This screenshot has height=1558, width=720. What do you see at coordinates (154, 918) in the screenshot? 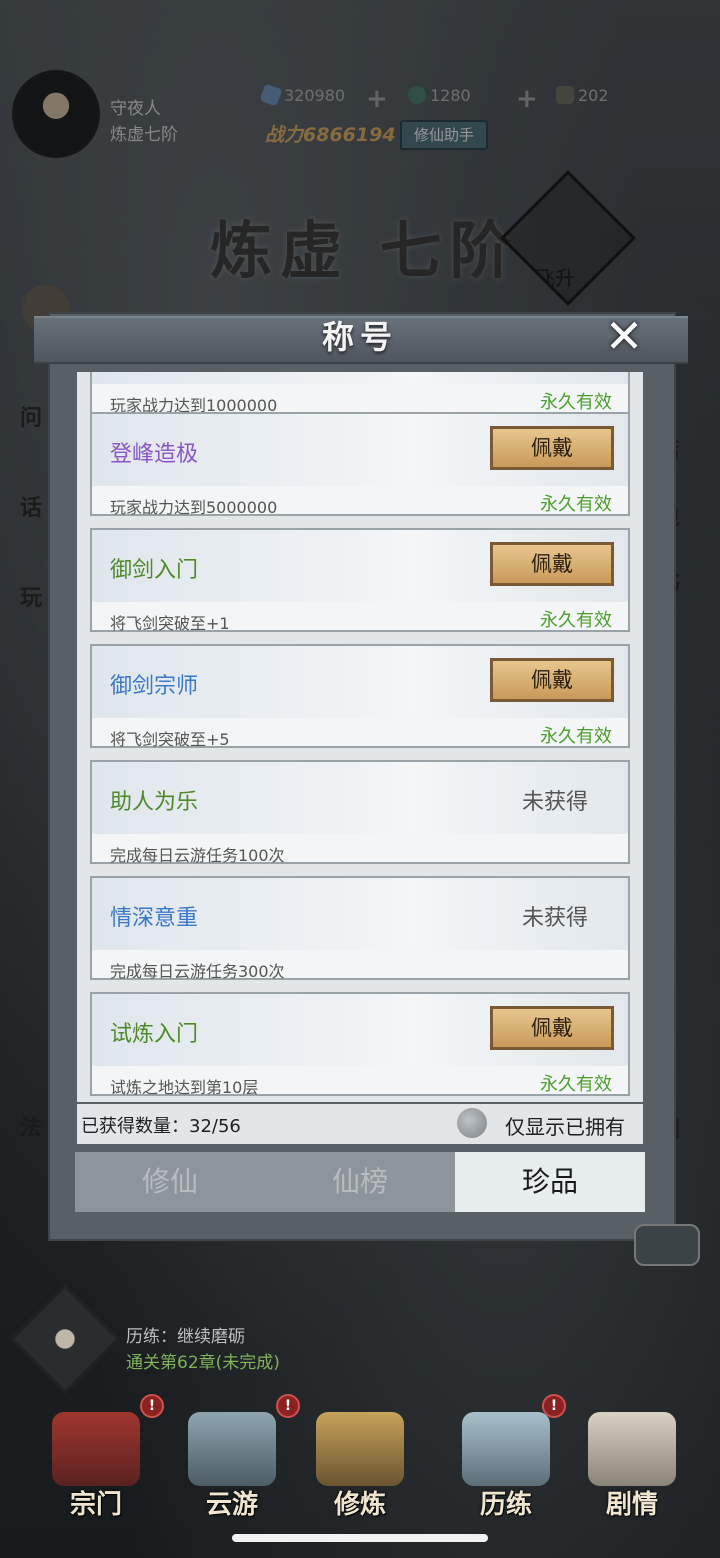
I see `title-name: 情深意重` at bounding box center [154, 918].